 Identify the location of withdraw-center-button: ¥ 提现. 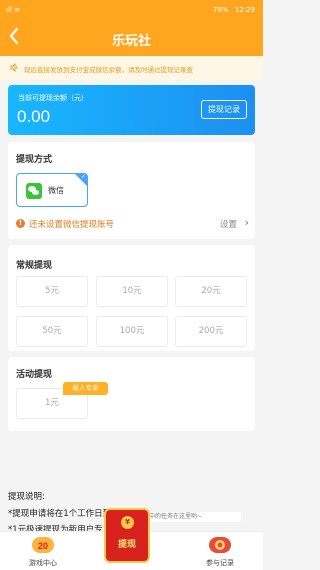
(127, 535).